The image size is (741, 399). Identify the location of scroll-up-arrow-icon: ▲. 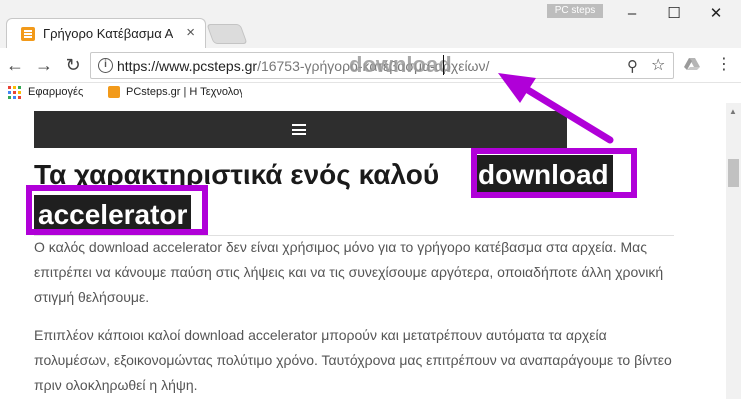
(733, 111).